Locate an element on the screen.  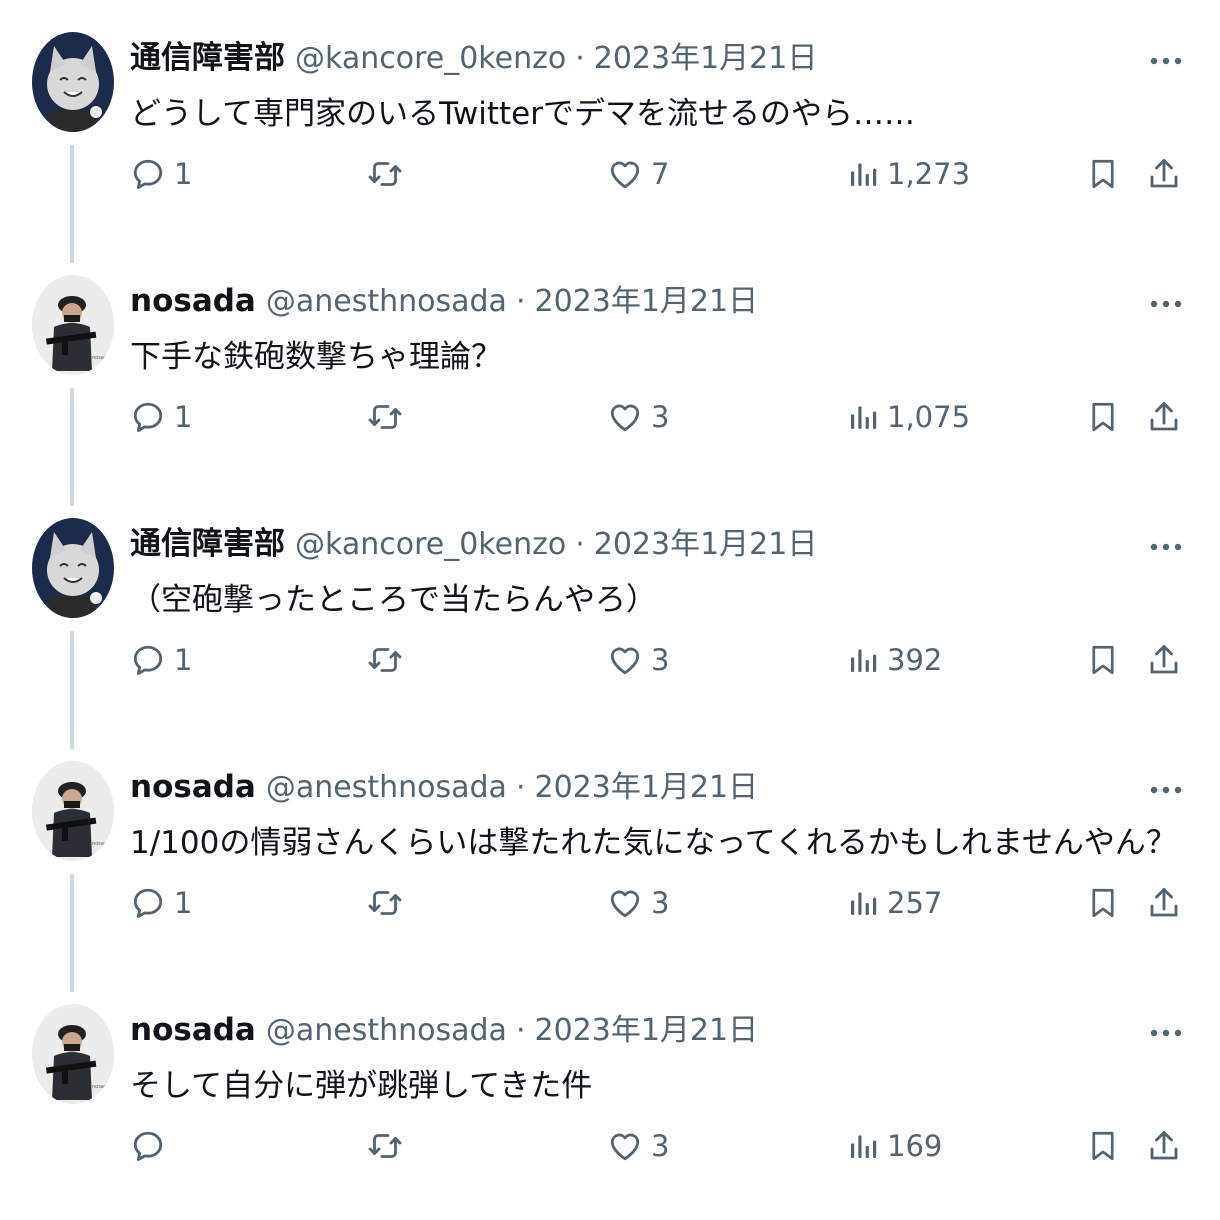
view-count: 392 is located at coordinates (915, 660).